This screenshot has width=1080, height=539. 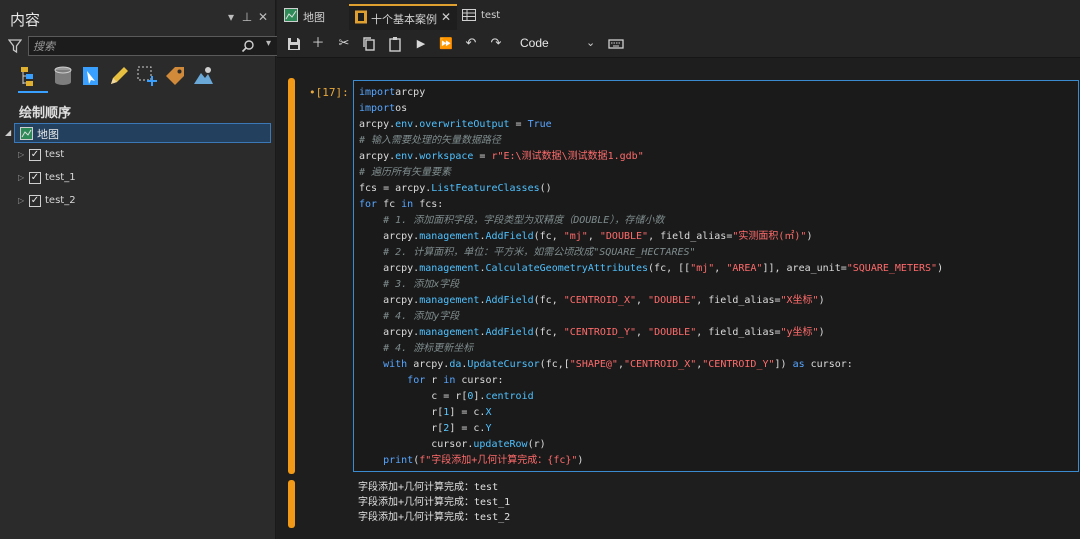 I want to click on close-icon: ✕, so click(x=446, y=17).